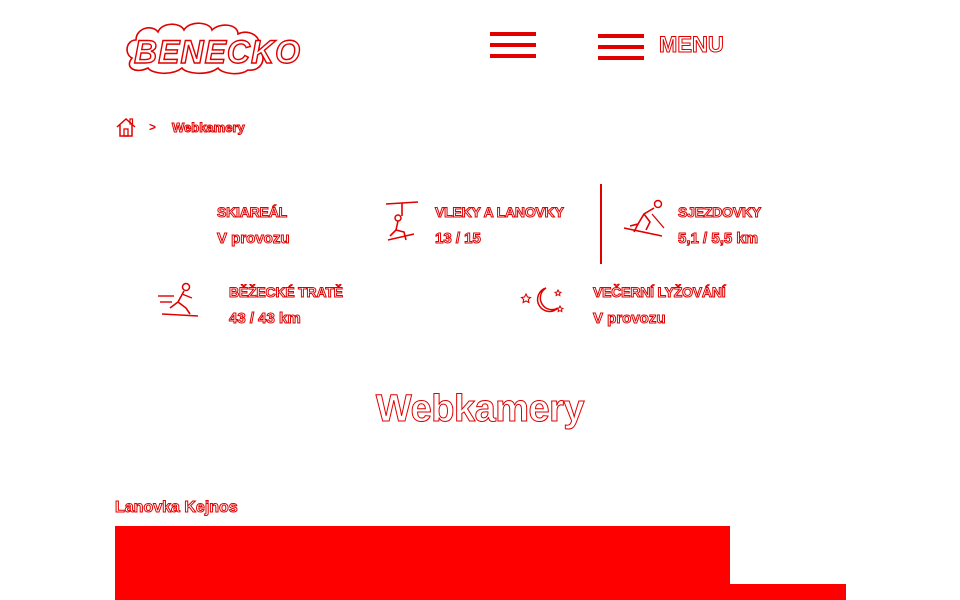  Describe the element at coordinates (720, 226) in the screenshot. I see `stat-sjezdovky: SJEZDOVKY 5,1 / 5,5 km` at that location.